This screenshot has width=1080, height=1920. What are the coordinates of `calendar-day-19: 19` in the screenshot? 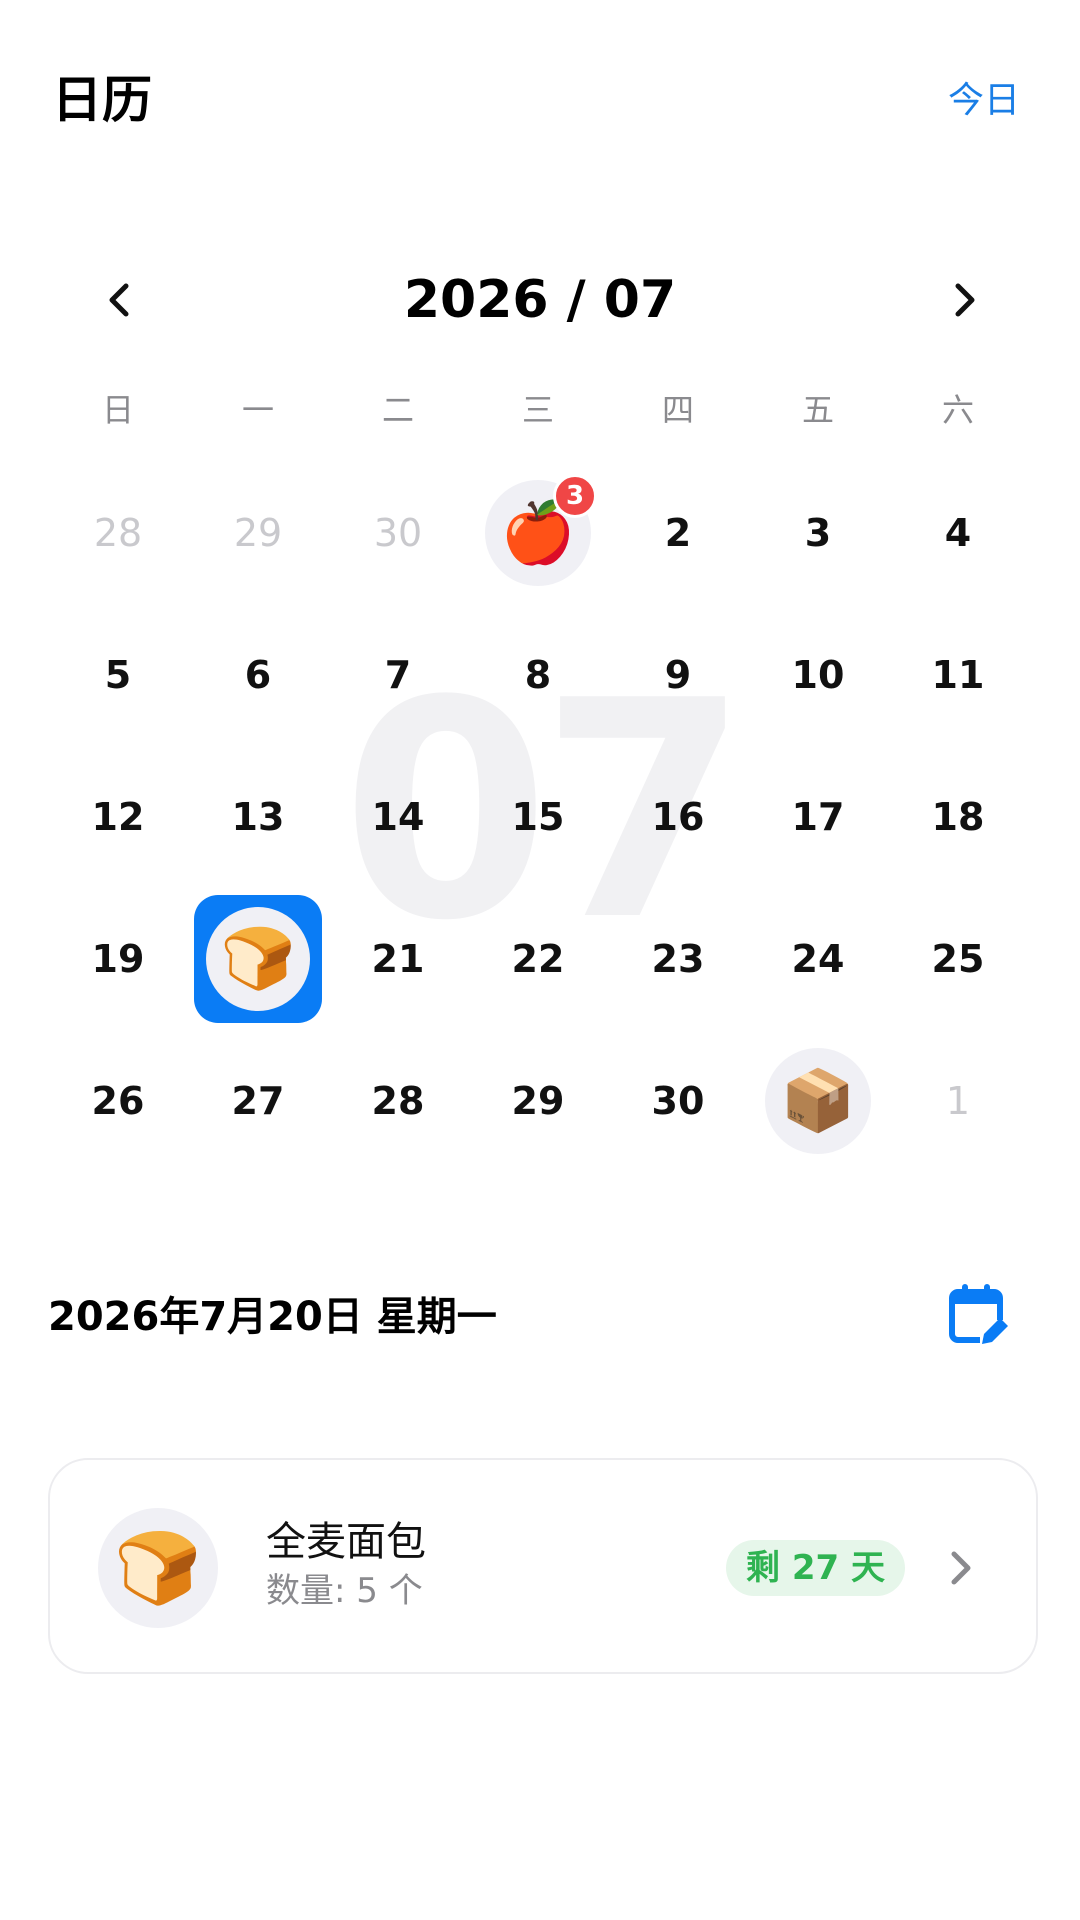 It's located at (118, 959).